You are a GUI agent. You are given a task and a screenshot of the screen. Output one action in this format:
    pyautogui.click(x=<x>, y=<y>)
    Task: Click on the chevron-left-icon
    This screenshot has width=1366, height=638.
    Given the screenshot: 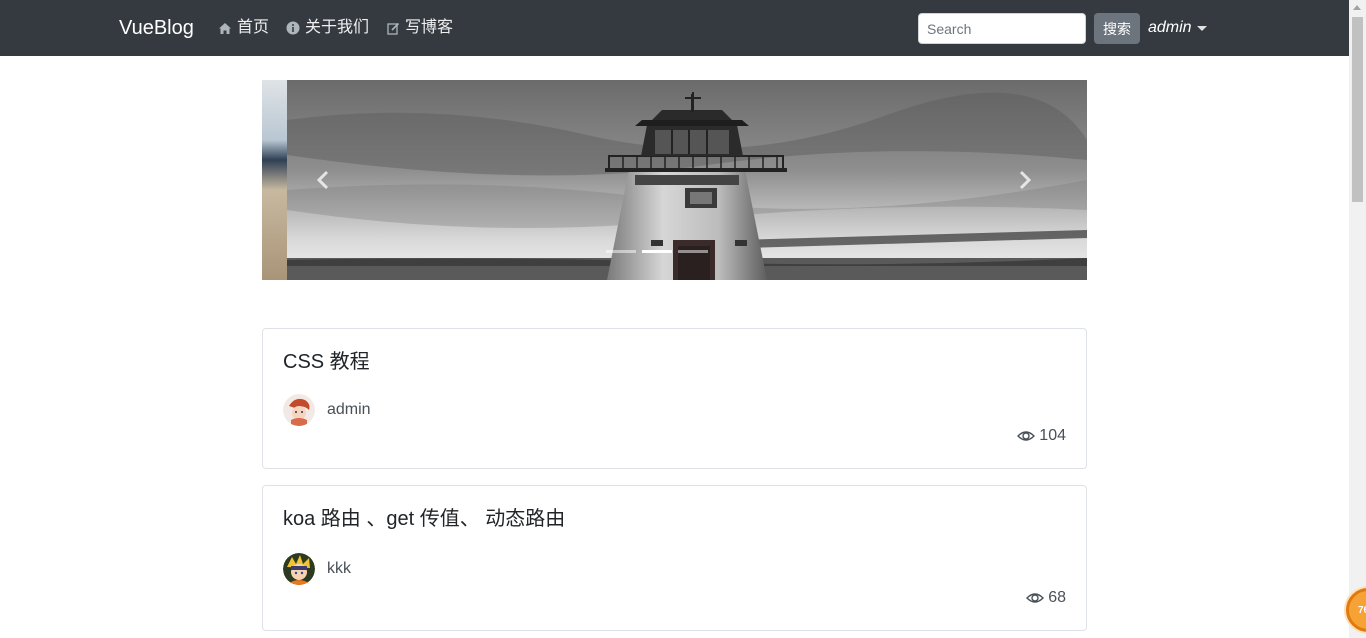 What is the action you would take?
    pyautogui.click(x=324, y=180)
    